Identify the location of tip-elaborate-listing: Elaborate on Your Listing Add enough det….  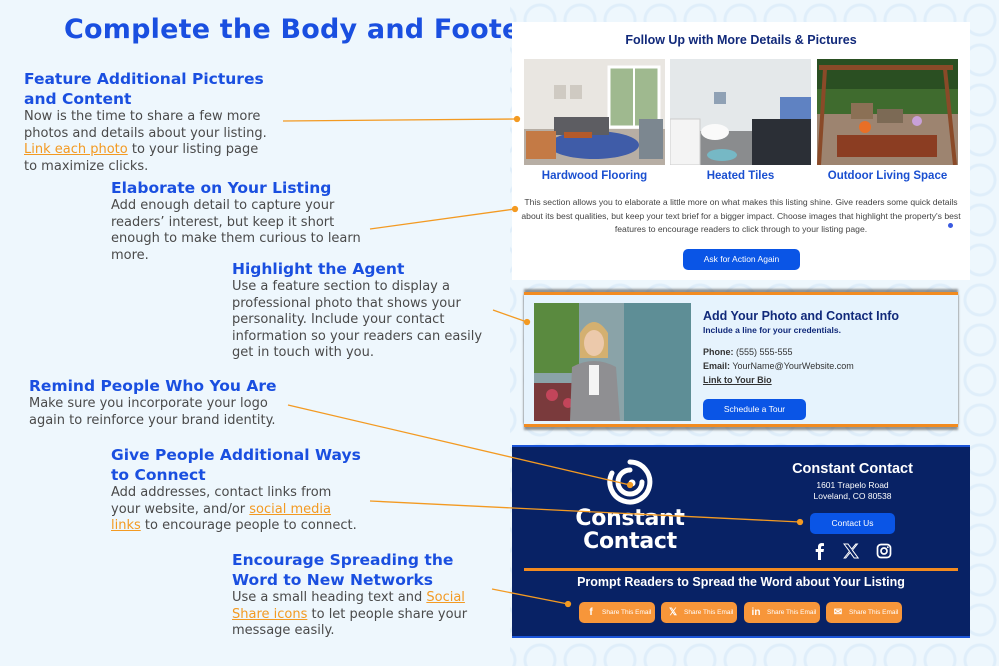
(238, 221).